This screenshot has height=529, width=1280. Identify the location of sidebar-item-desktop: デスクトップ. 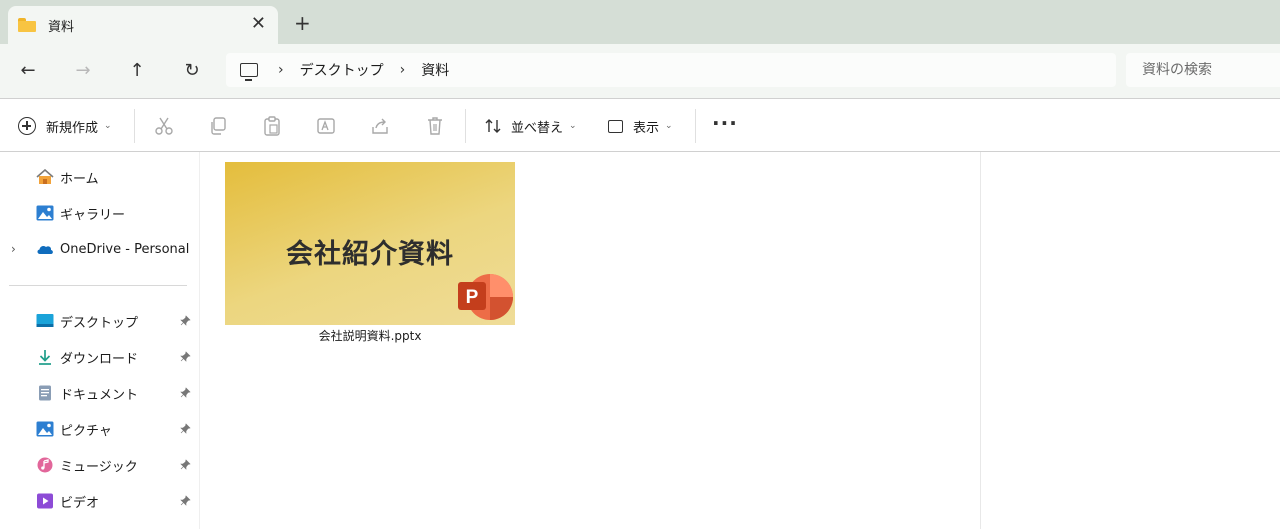
(100, 321).